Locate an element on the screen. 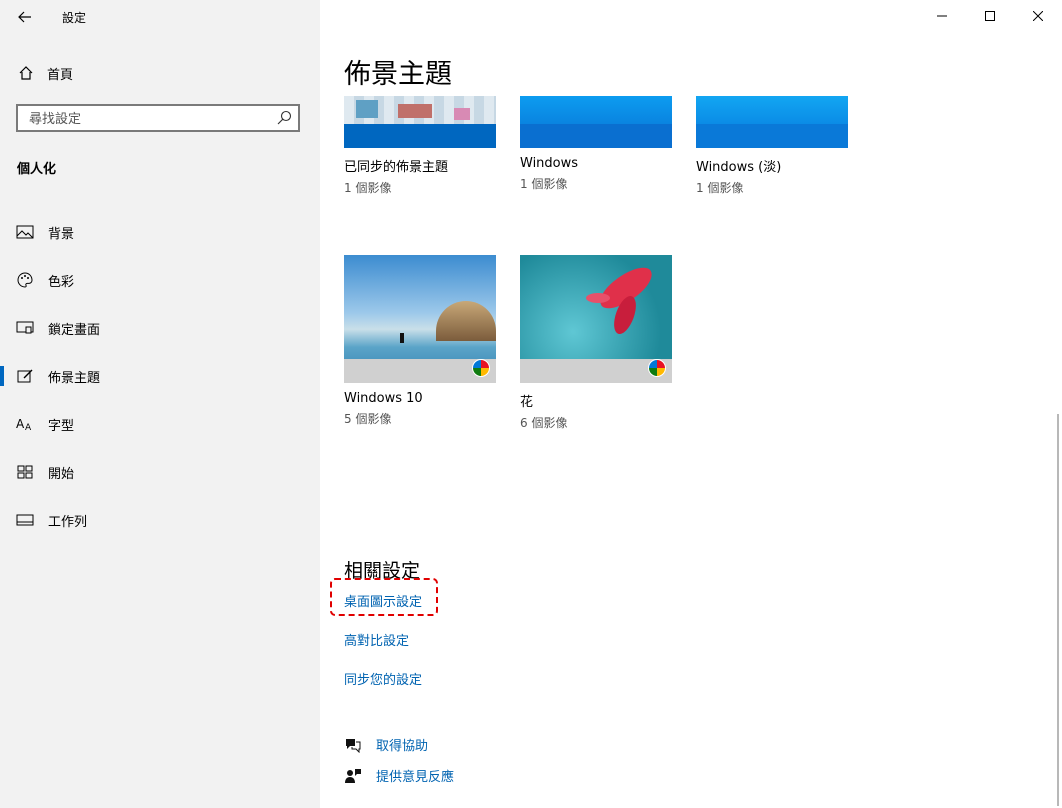 Image resolution: width=1062 pixels, height=808 pixels. sidebar-item-label: 開始 is located at coordinates (61, 474).